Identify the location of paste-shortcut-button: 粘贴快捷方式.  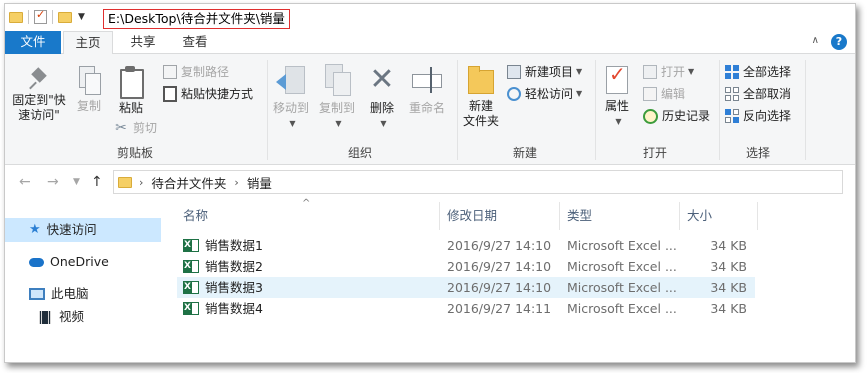
(208, 94).